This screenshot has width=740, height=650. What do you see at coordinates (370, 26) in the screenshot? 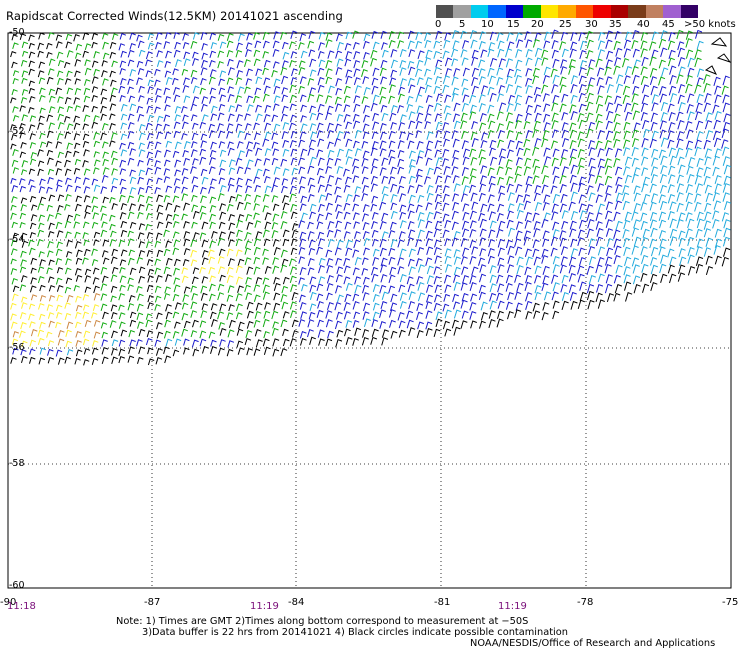
I see `colorbar-labels: 0 5 10 15 20 25 30 35 40 45 >50 knots` at bounding box center [370, 26].